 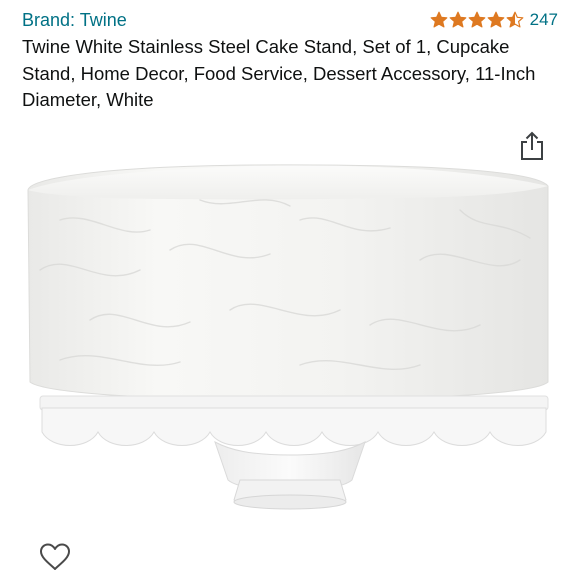 I want to click on brand-link: Brand: Twine, so click(x=74, y=20).